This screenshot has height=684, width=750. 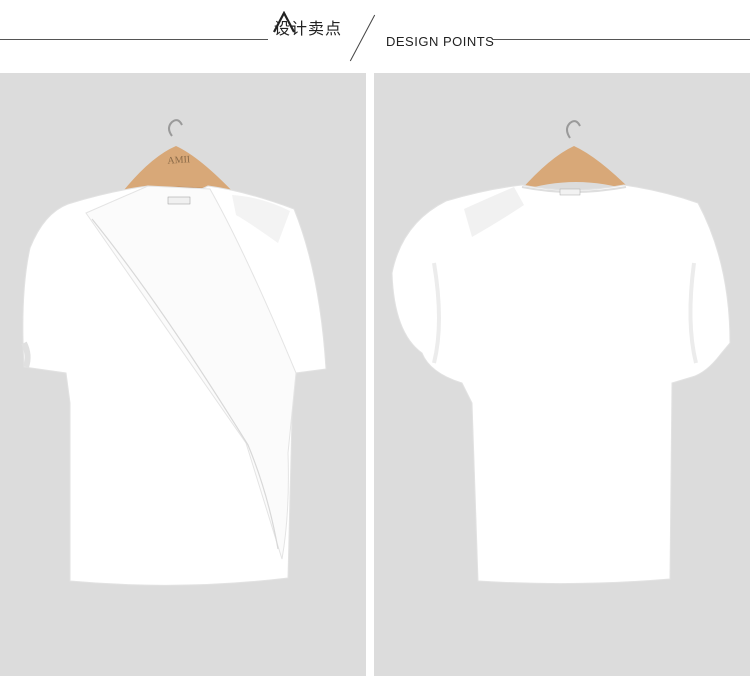 What do you see at coordinates (362, 38) in the screenshot?
I see `header-slash` at bounding box center [362, 38].